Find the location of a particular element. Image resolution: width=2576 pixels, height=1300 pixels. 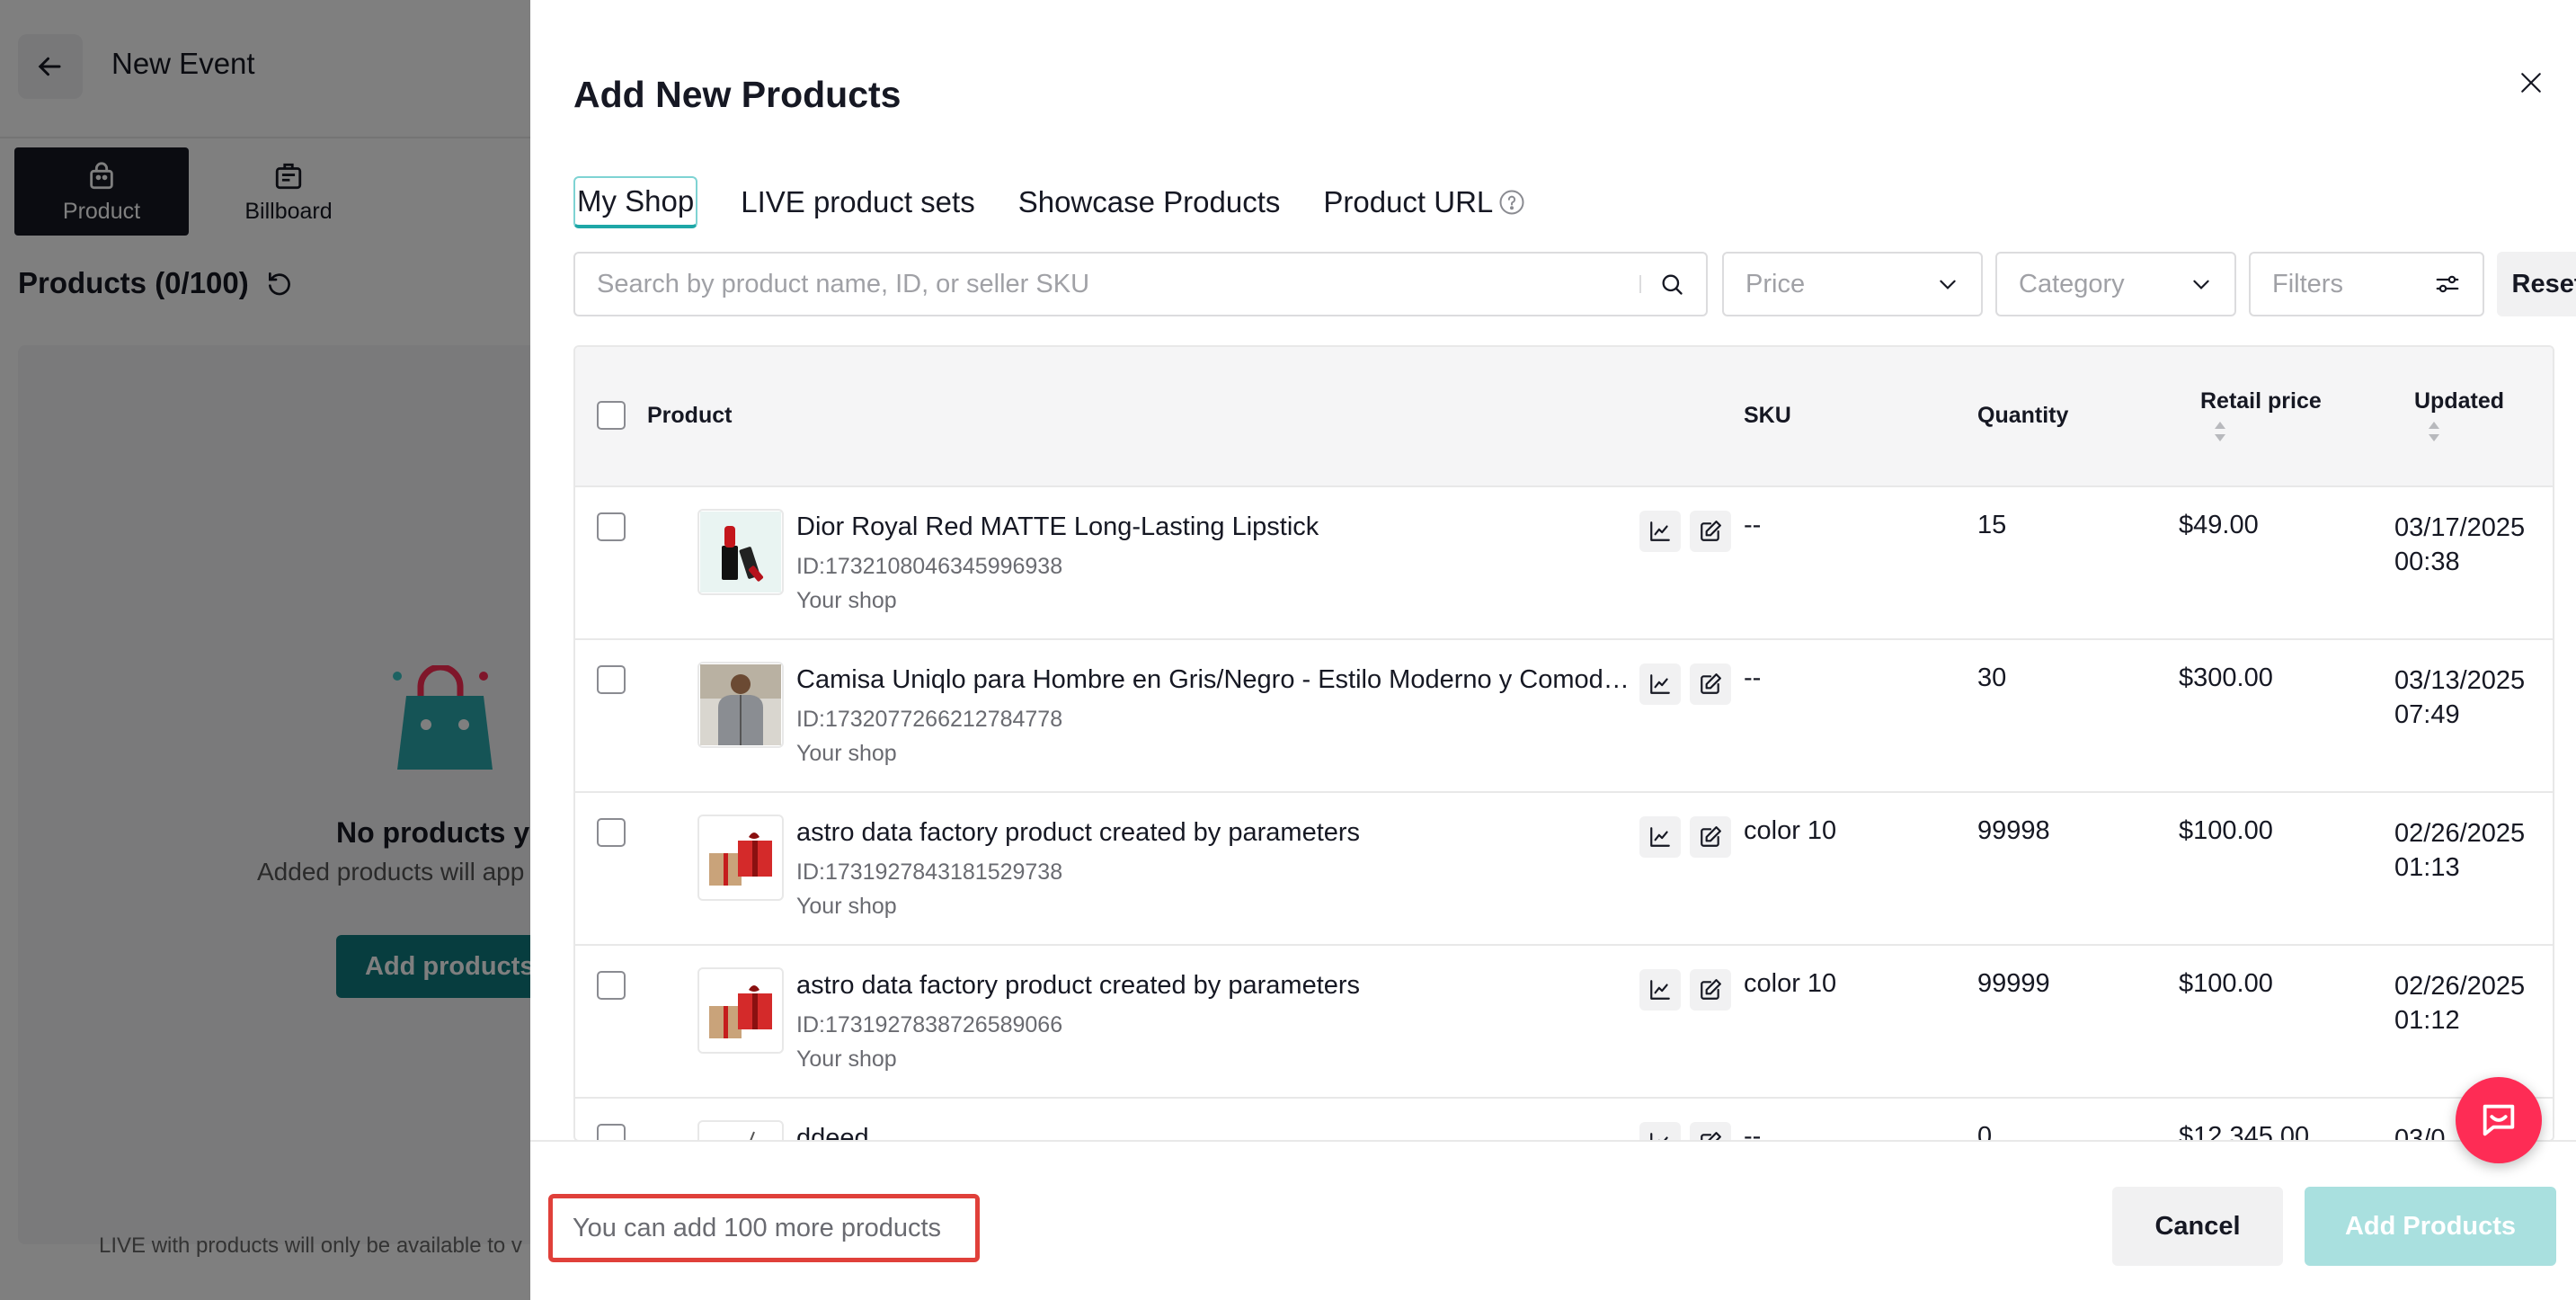

tab-my-shop: My Shop is located at coordinates (635, 202).